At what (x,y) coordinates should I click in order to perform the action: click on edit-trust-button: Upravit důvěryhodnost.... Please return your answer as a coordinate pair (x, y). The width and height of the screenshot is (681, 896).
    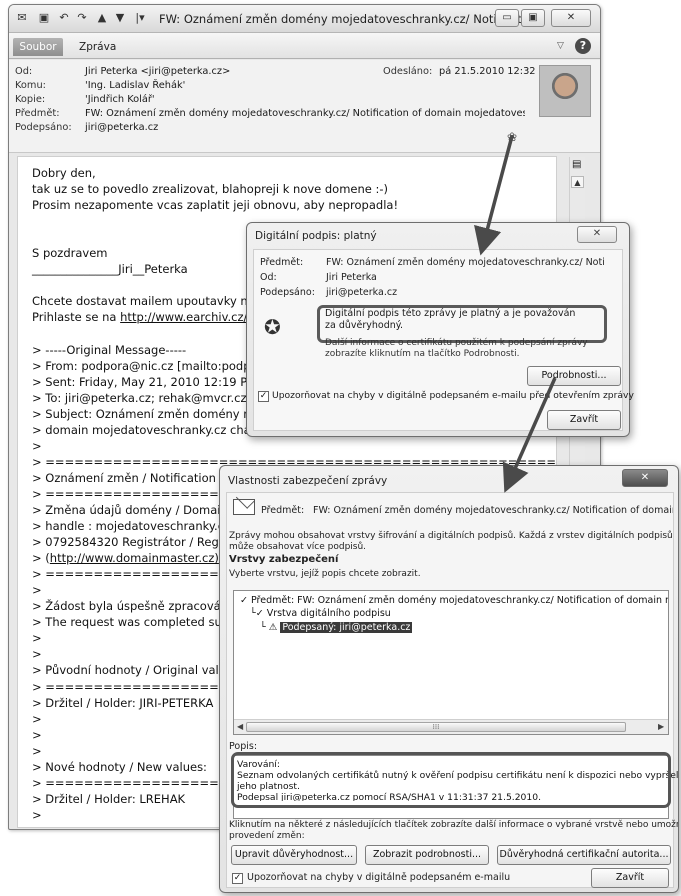
    Looking at the image, I should click on (294, 855).